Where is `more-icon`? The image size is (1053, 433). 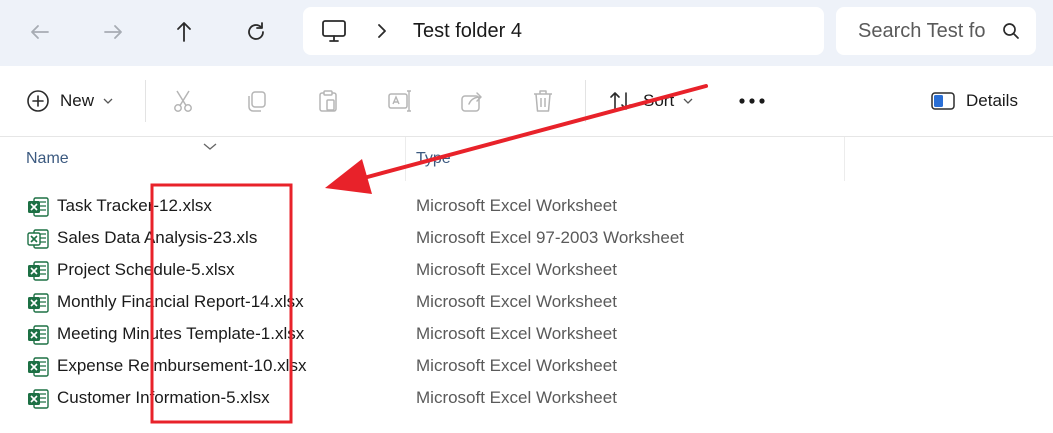
more-icon is located at coordinates (752, 101).